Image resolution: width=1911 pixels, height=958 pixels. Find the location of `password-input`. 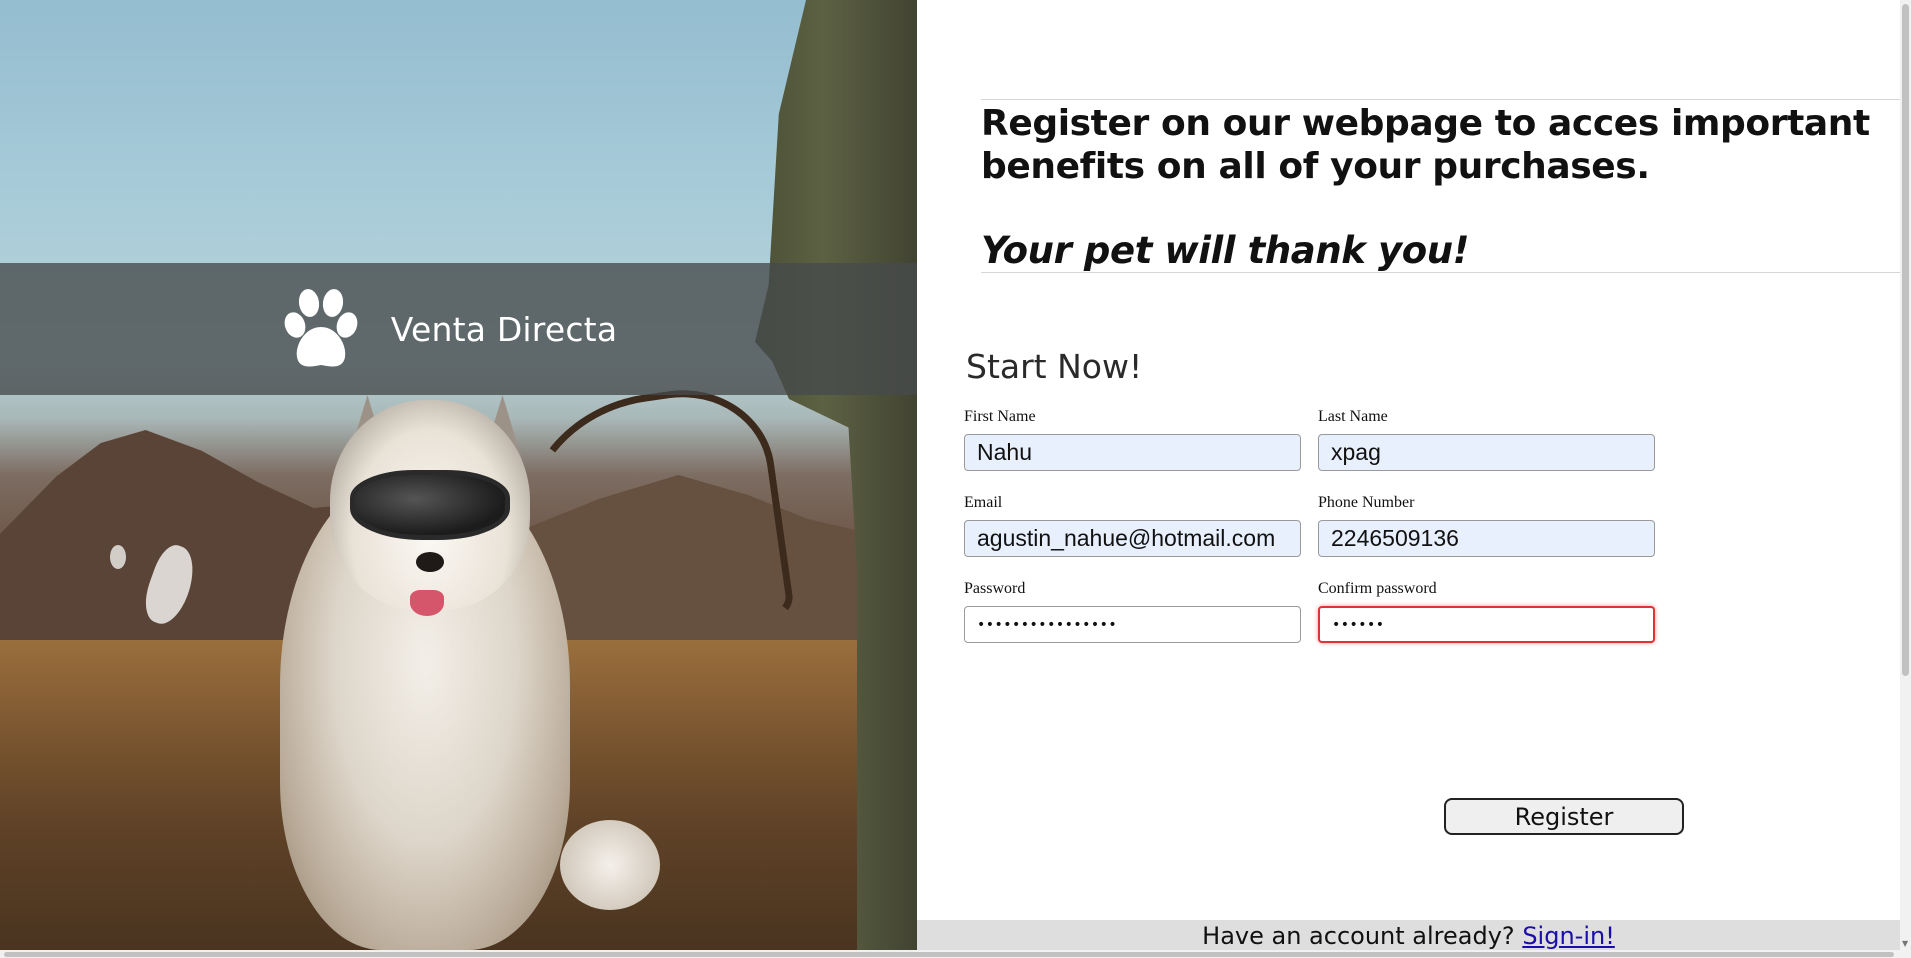

password-input is located at coordinates (1132, 624).